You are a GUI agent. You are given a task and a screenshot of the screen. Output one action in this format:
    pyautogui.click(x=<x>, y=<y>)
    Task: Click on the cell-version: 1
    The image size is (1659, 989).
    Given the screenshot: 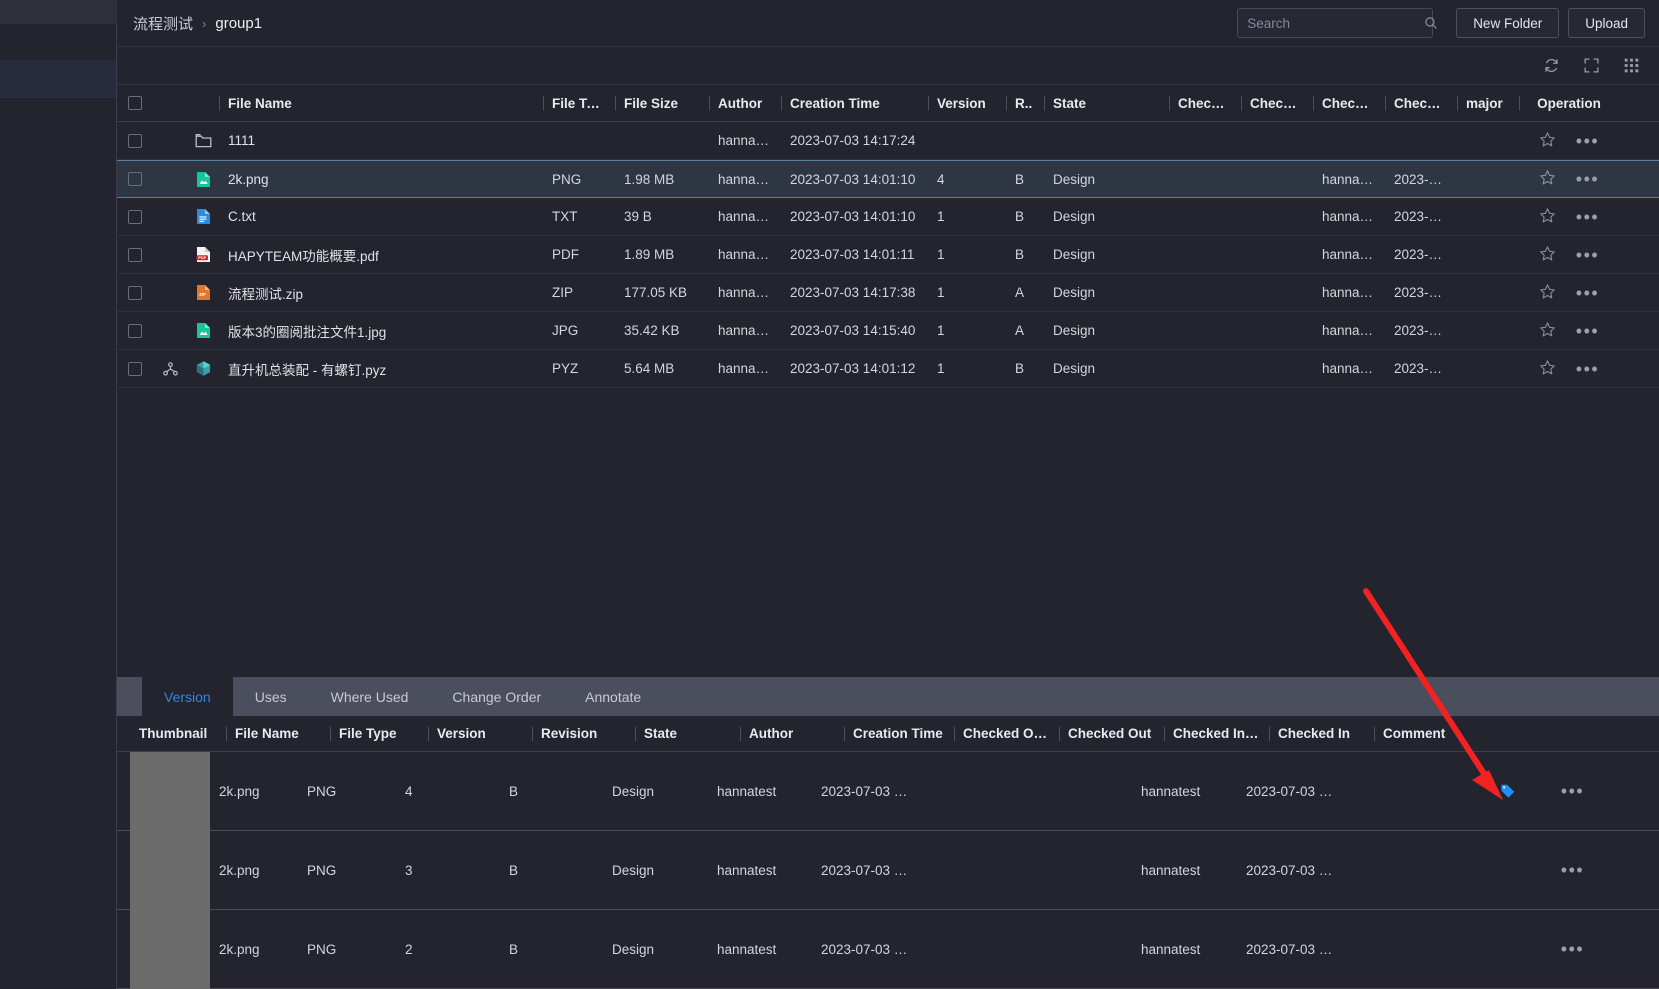 What is the action you would take?
    pyautogui.click(x=941, y=216)
    